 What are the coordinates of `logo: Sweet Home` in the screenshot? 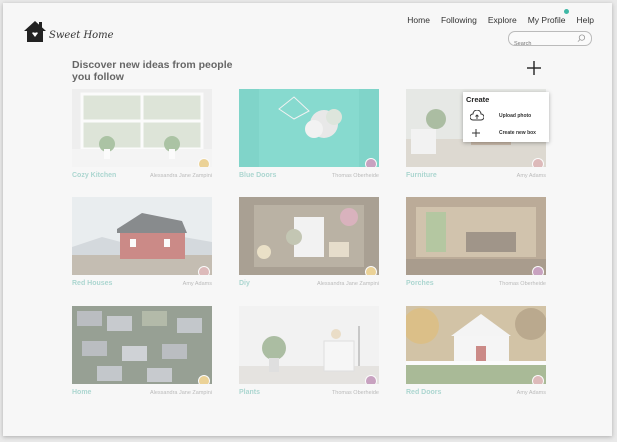 It's located at (73, 34).